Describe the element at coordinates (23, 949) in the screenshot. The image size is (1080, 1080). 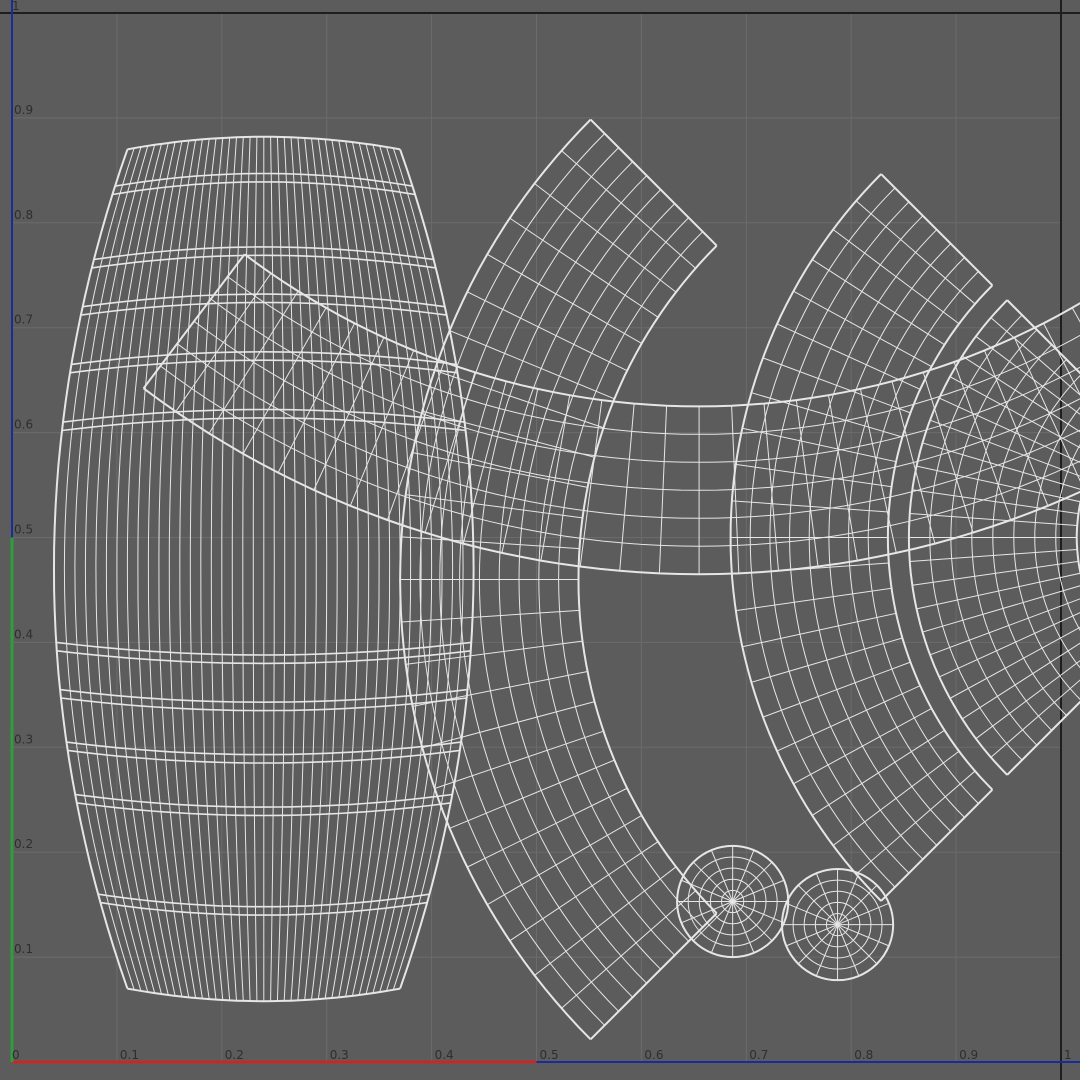
I see `v-tick-label: 0.1` at that location.